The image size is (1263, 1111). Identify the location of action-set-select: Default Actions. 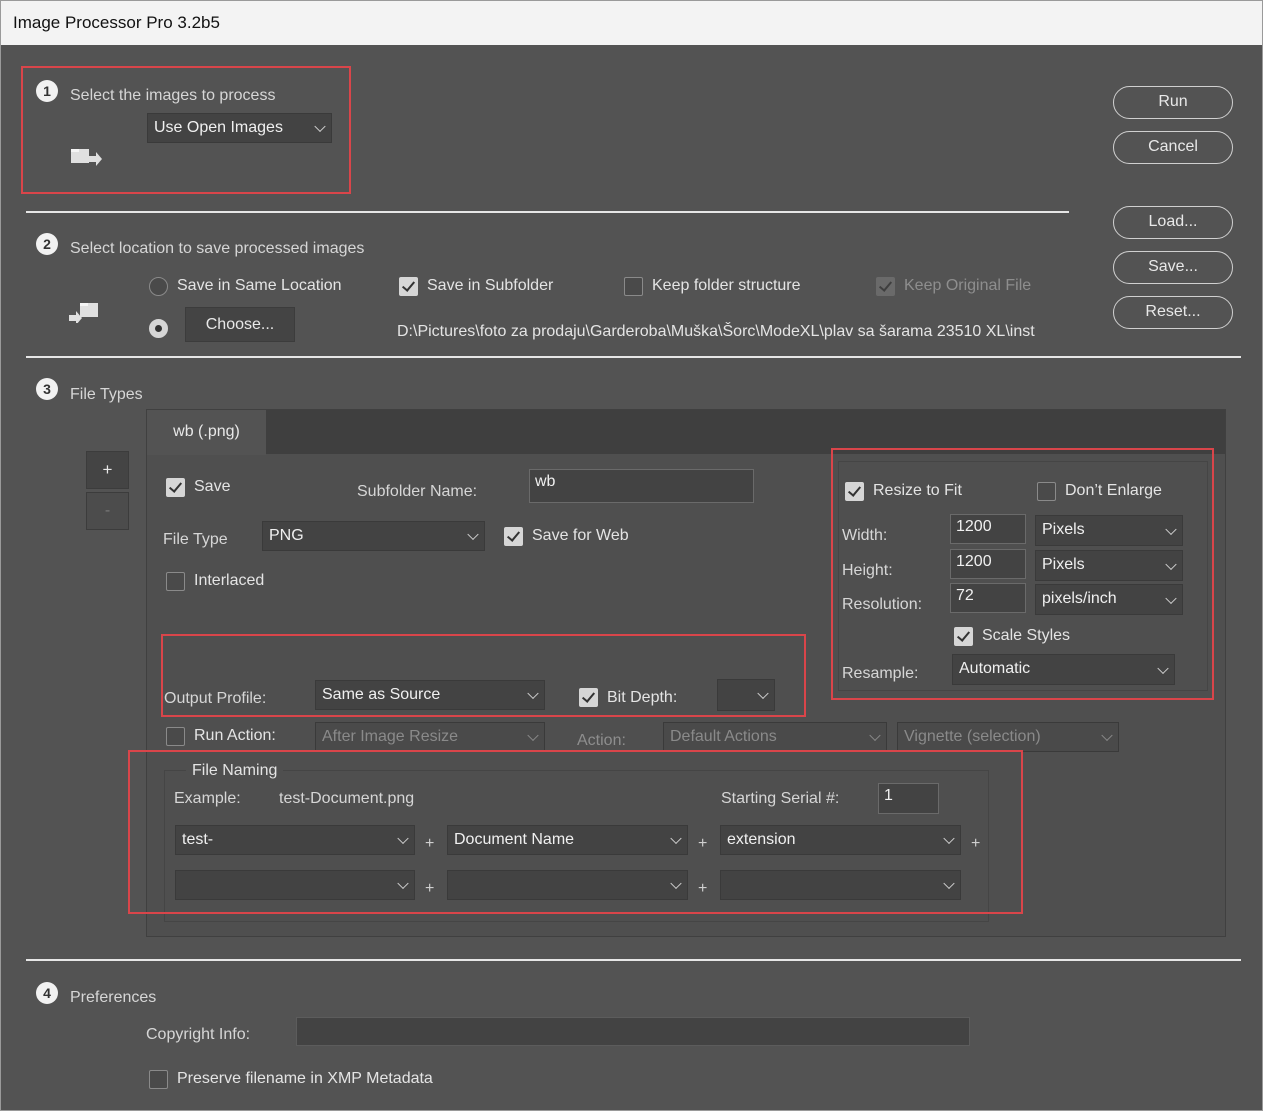
(775, 737).